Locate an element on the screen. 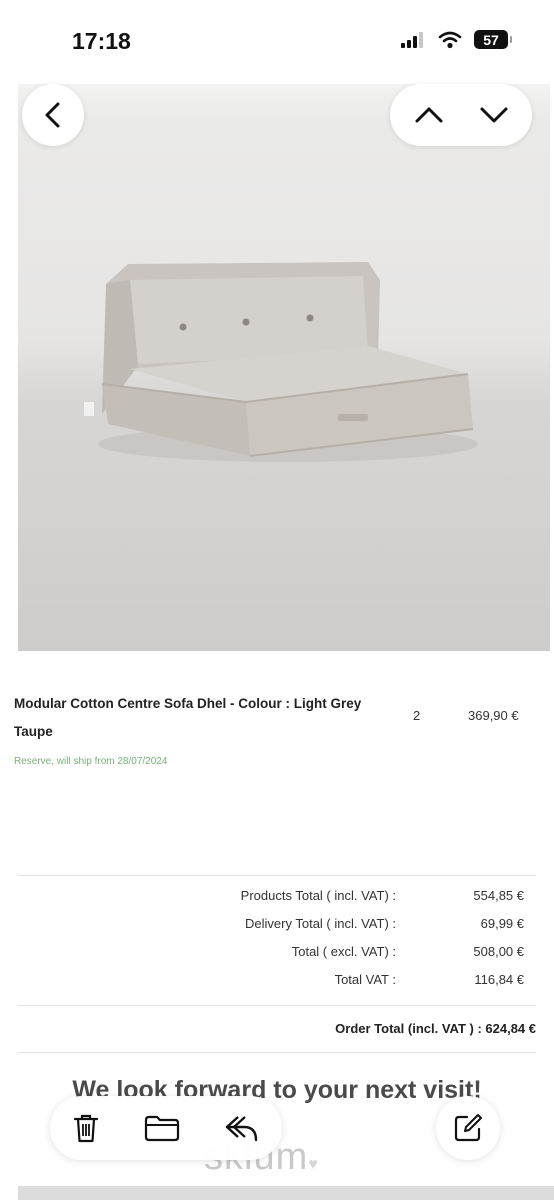  totals-row: Products Total ( incl. VAT) : 554,85 € is located at coordinates (277, 902).